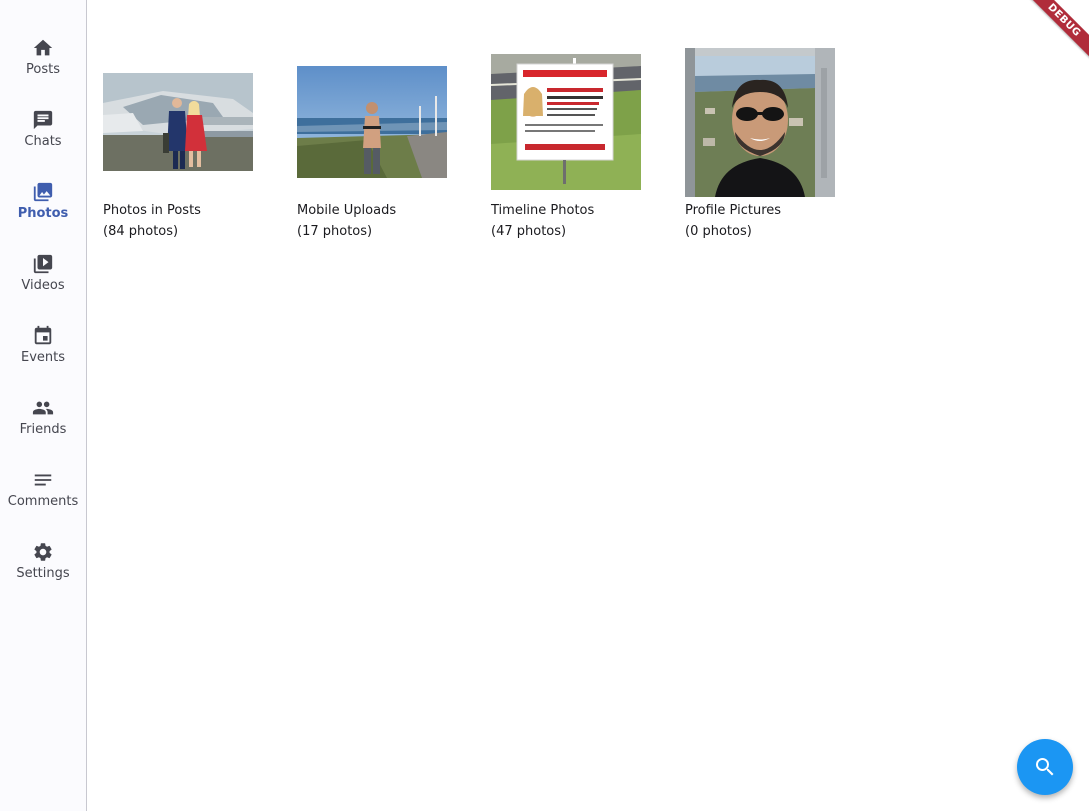 This screenshot has height=811, width=1089. I want to click on nav-item-label: Comments, so click(43, 501).